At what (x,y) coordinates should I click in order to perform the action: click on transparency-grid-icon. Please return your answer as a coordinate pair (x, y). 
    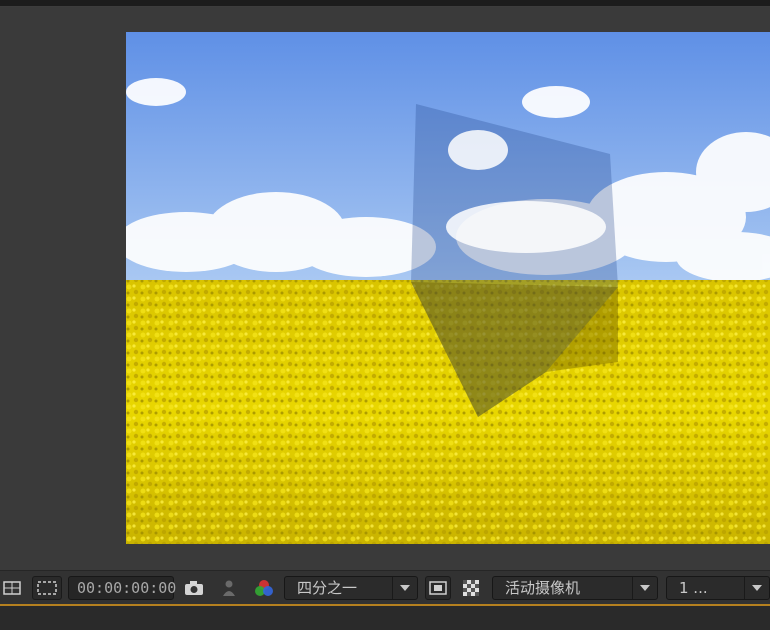
    Looking at the image, I should click on (47, 588).